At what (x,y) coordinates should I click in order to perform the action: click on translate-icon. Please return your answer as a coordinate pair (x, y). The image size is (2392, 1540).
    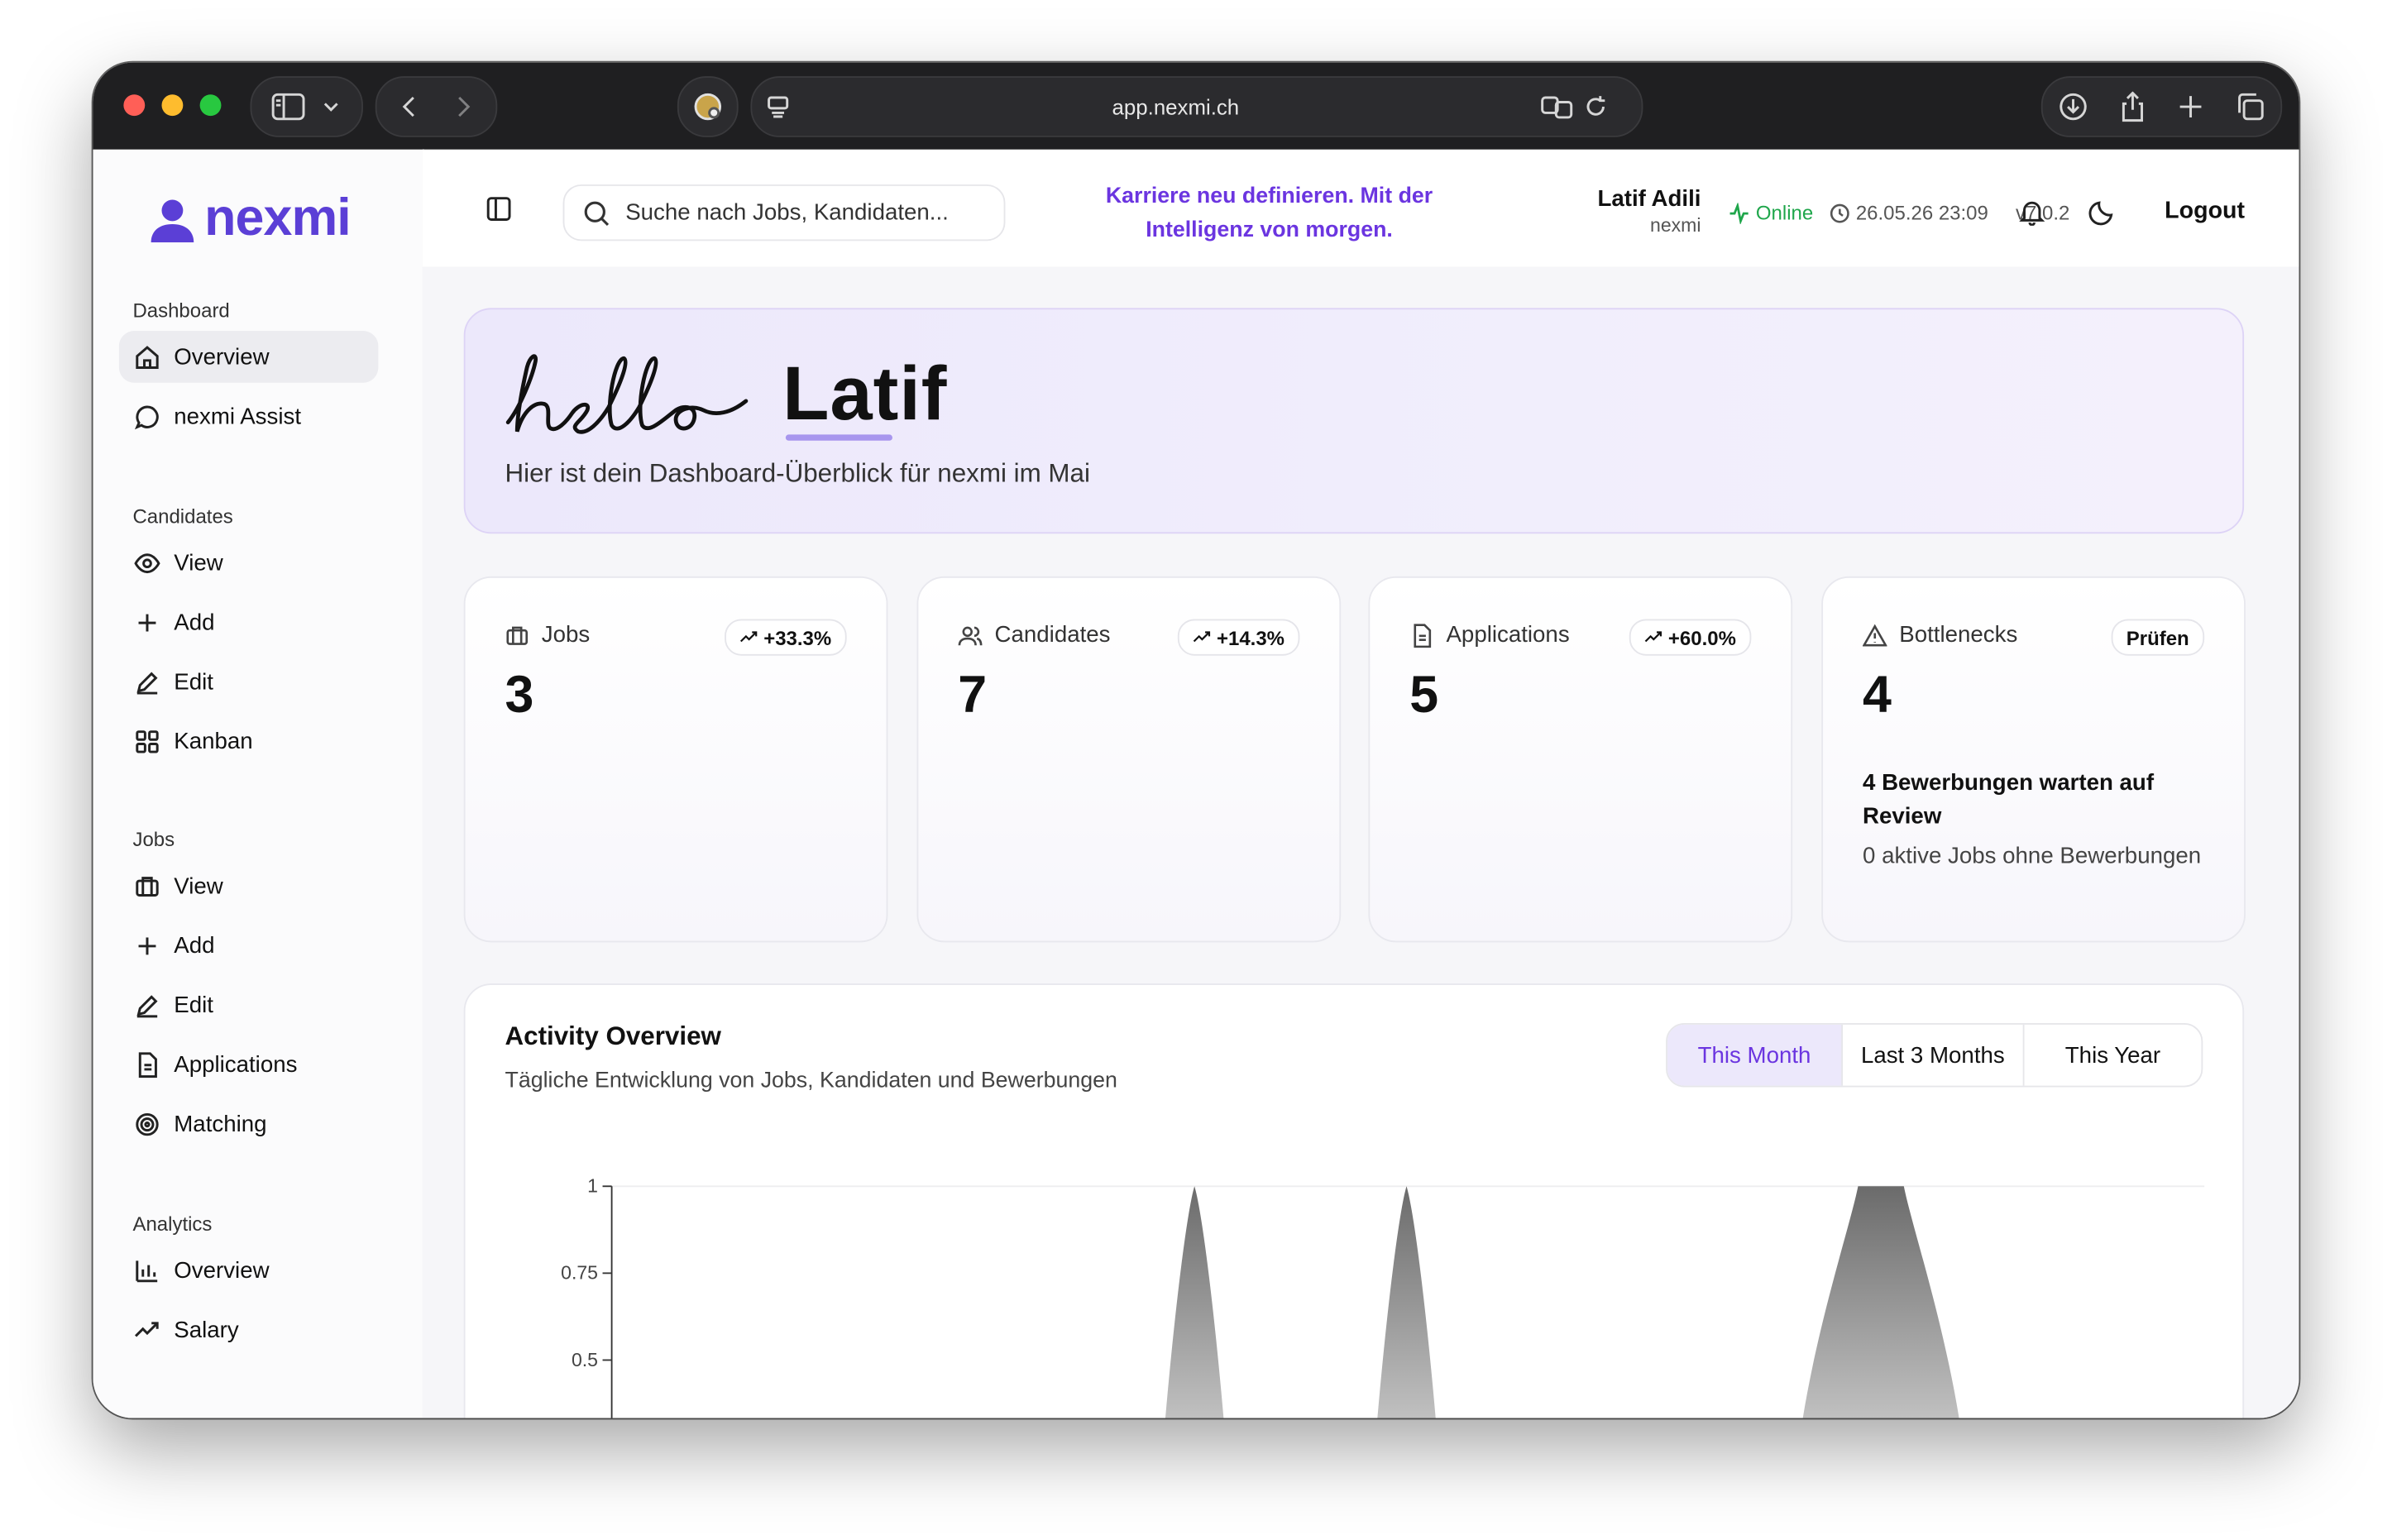
    Looking at the image, I should click on (1558, 106).